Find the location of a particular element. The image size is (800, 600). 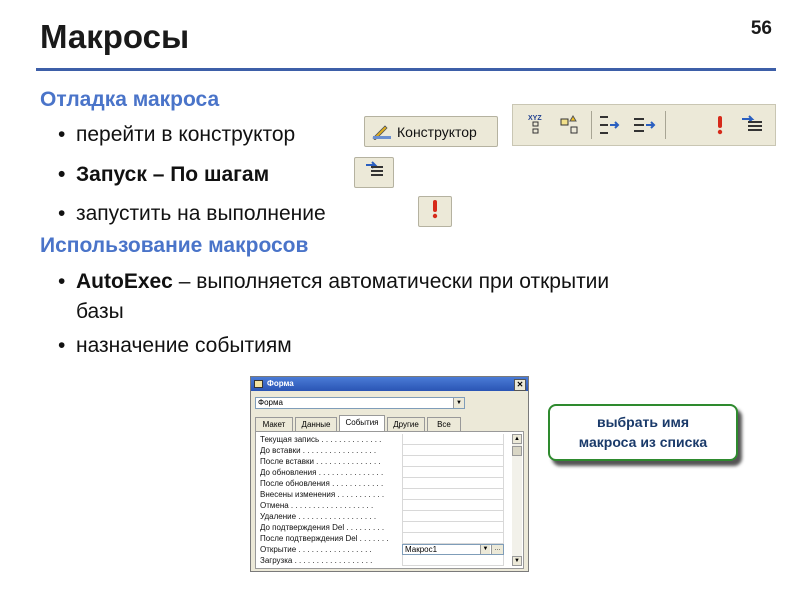

form-icon is located at coordinates (258, 384).